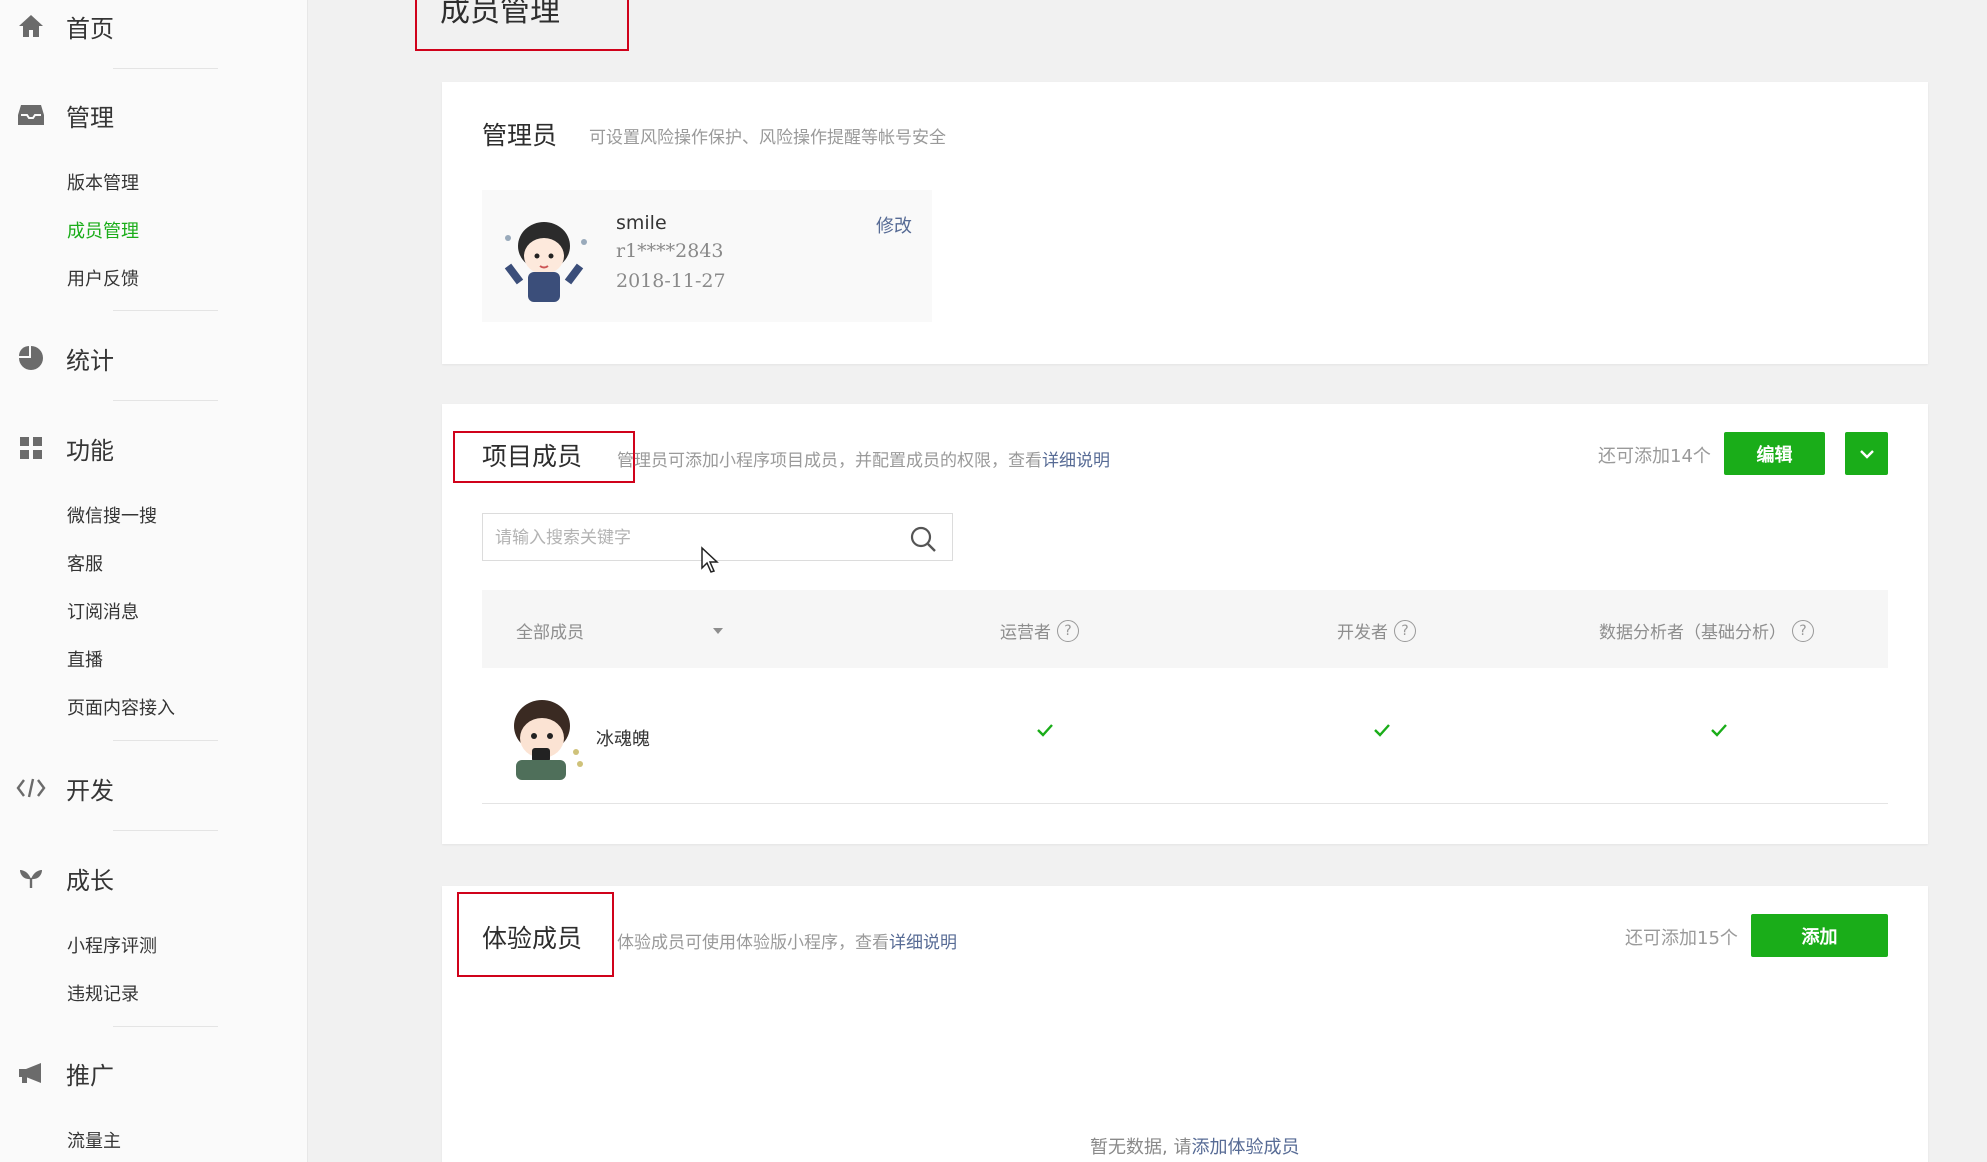  Describe the element at coordinates (767, 138) in the screenshot. I see `admin-desc: 可设置风险操作保护、风险操作提醒等帐号安全` at that location.